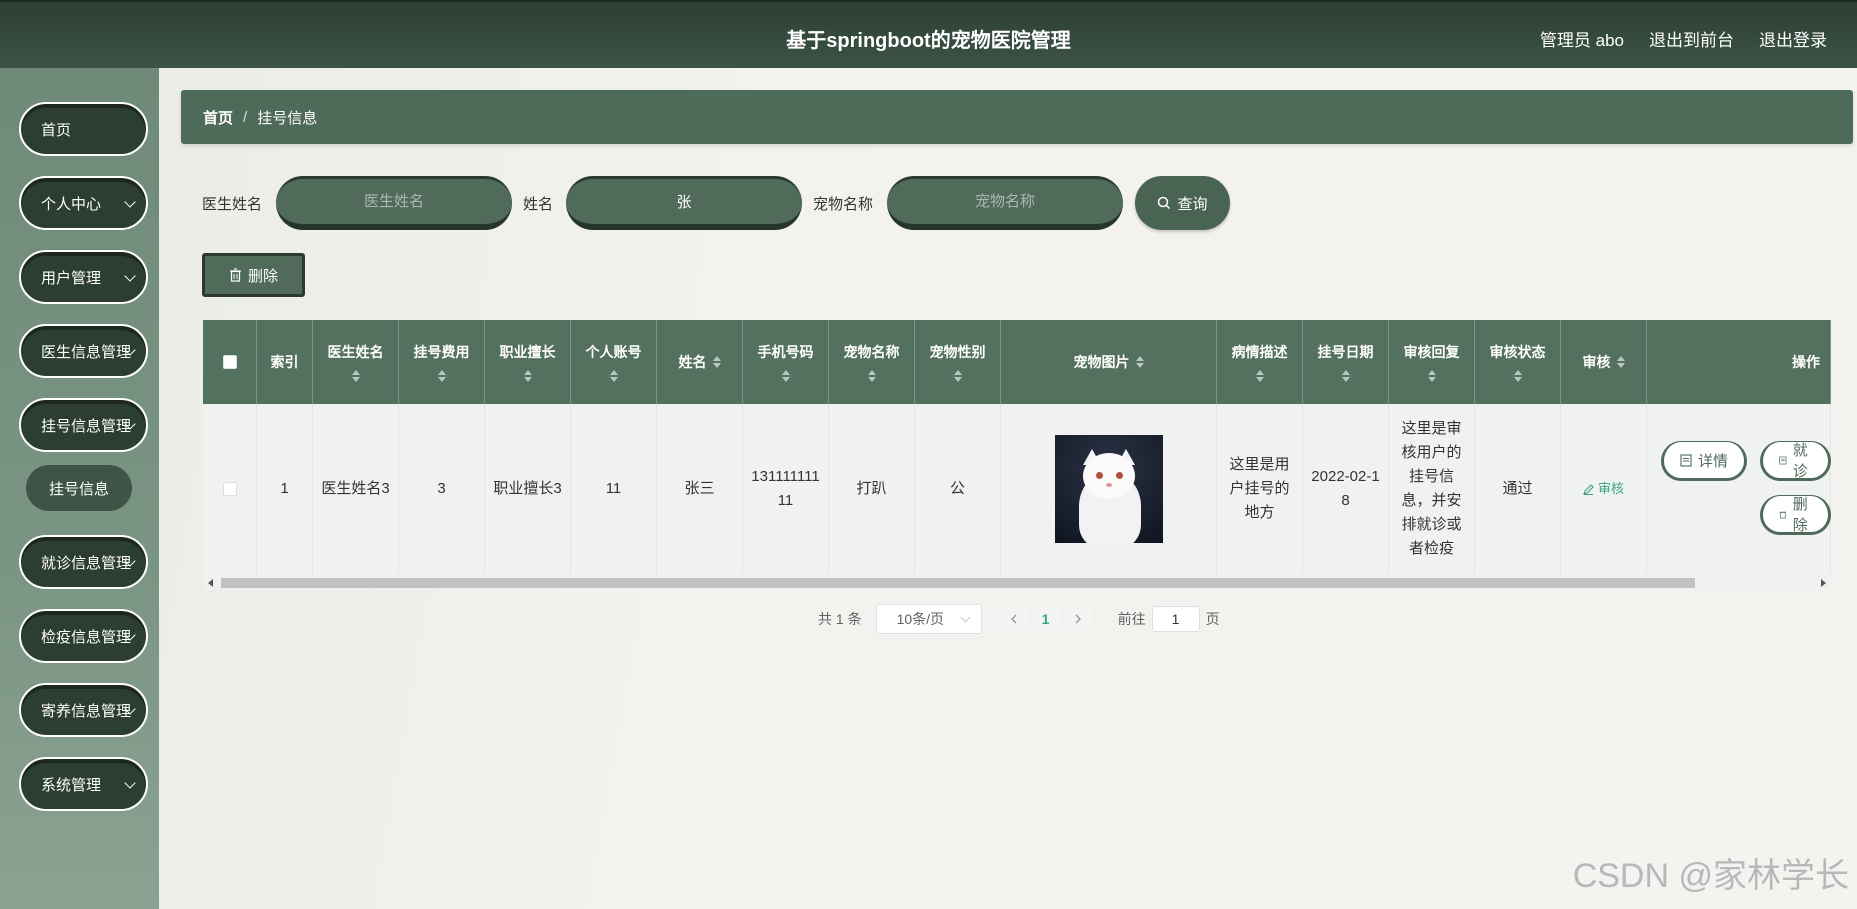 This screenshot has height=909, width=1857. I want to click on sidebar-item-system-management: 系统管理, so click(83, 784).